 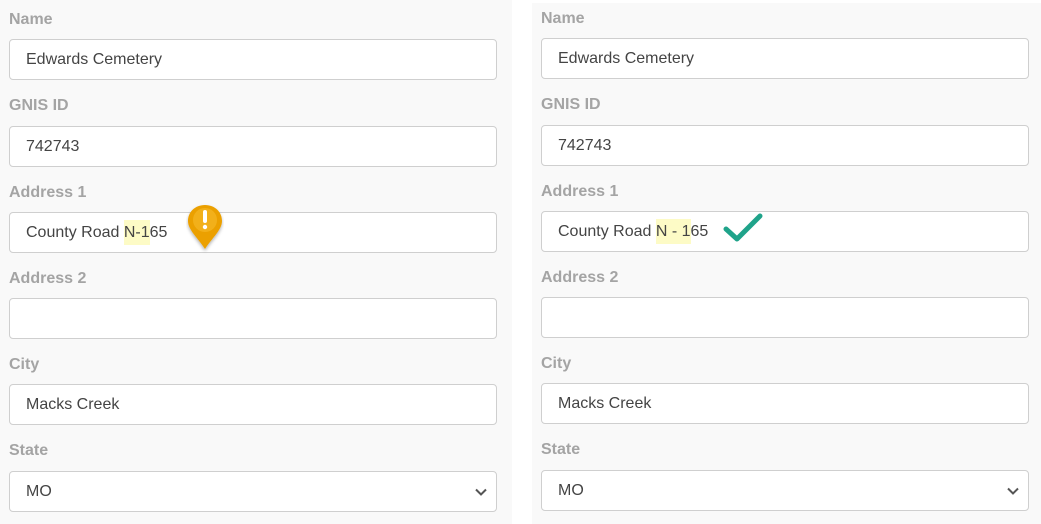 I want to click on diff-highlight: N - 1, so click(x=673, y=231).